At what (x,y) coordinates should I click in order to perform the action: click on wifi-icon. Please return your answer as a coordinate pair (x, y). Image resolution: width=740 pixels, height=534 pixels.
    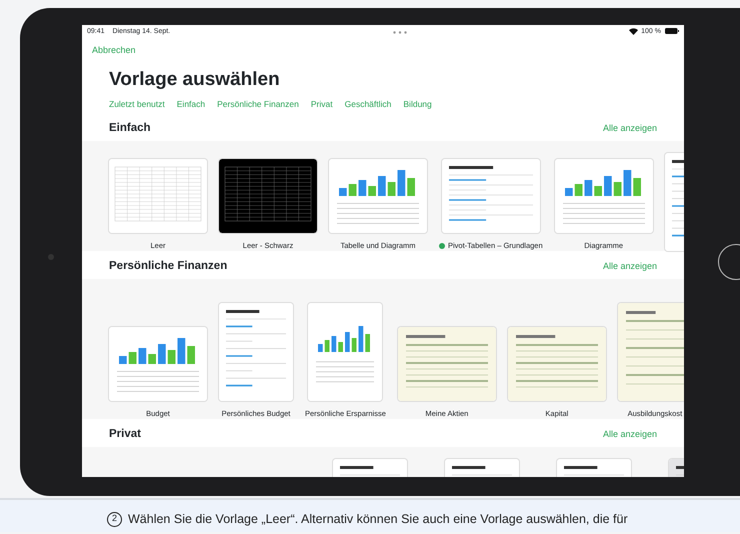
    Looking at the image, I should click on (633, 31).